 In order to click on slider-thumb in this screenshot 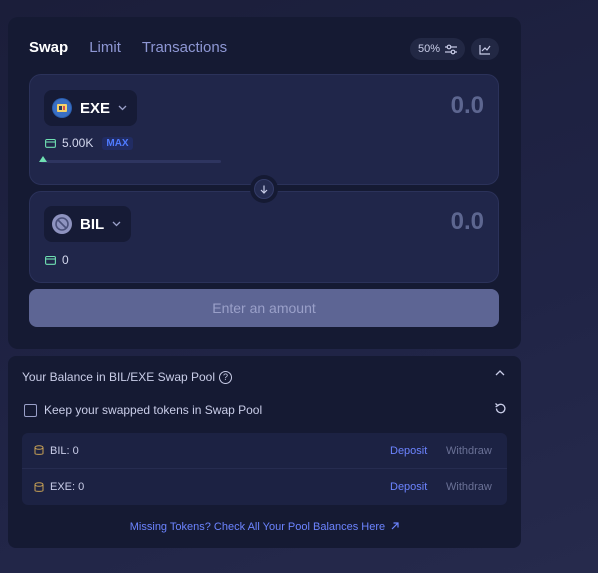, I will do `click(43, 159)`.